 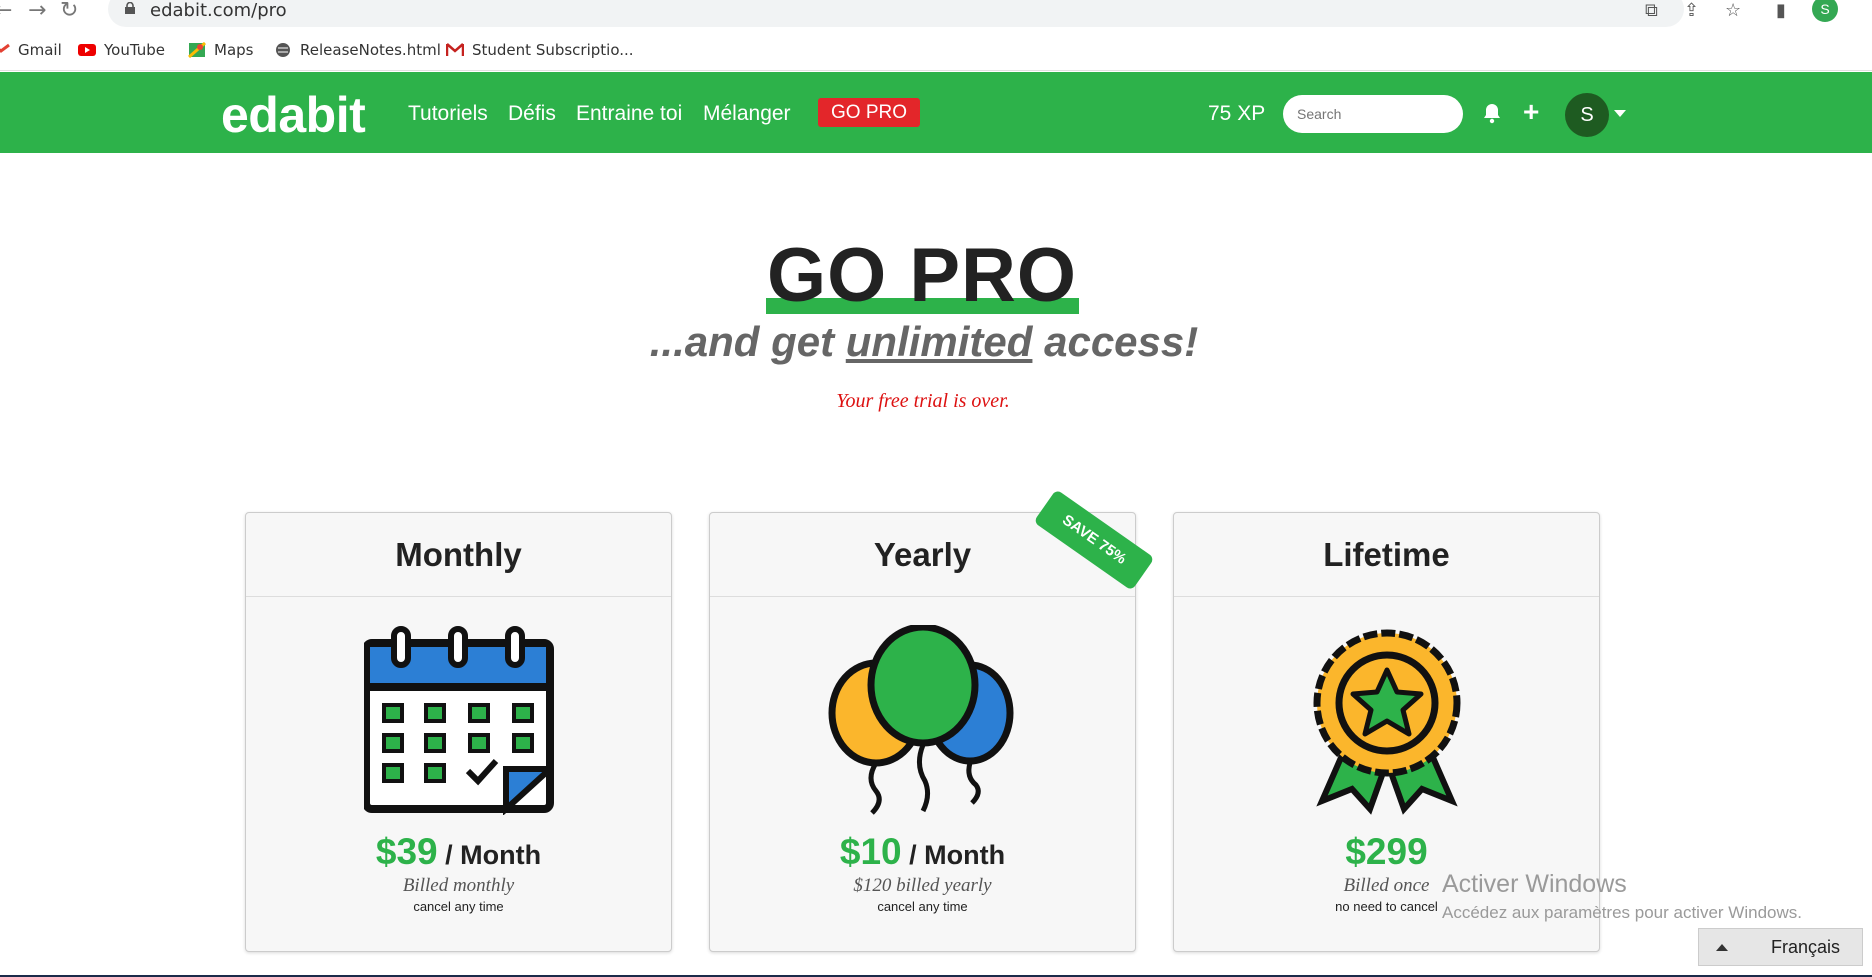 I want to click on bookmark-maps: Maps, so click(x=220, y=50).